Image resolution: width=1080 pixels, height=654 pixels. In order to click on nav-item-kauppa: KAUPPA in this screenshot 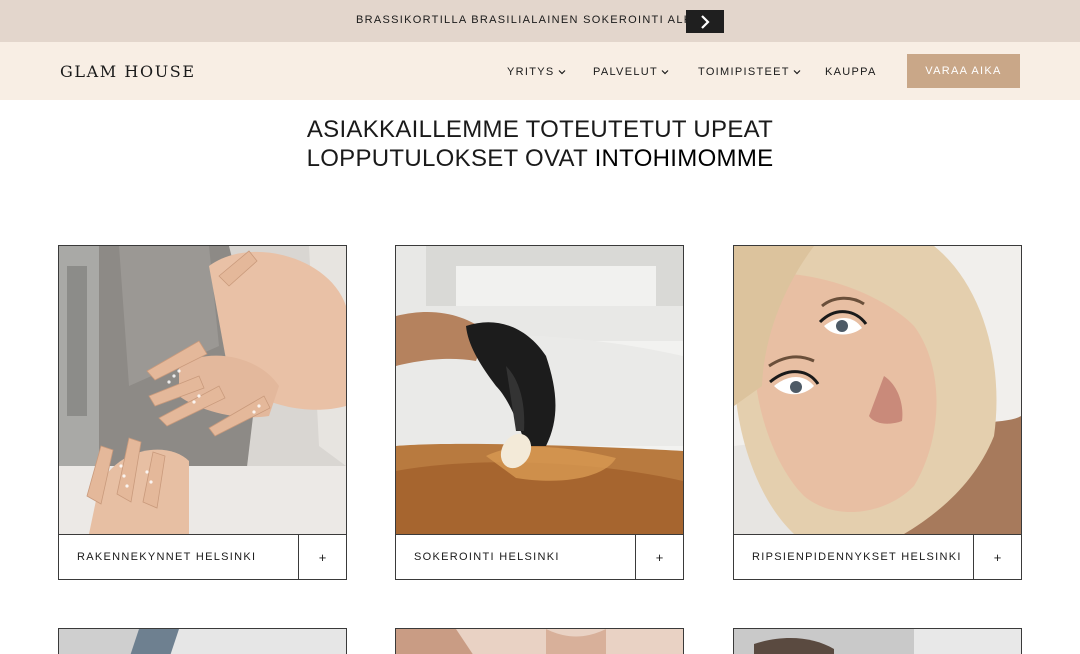, I will do `click(851, 72)`.